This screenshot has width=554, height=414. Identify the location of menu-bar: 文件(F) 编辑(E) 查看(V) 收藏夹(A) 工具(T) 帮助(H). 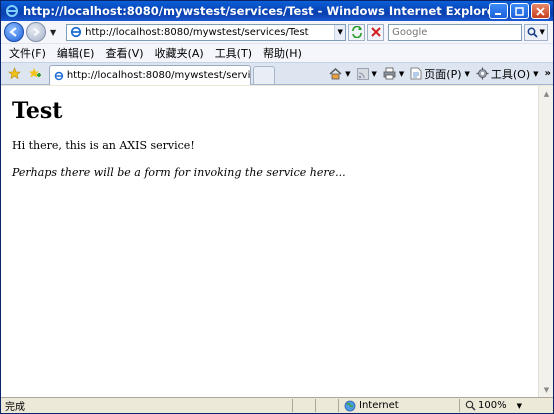
(277, 52).